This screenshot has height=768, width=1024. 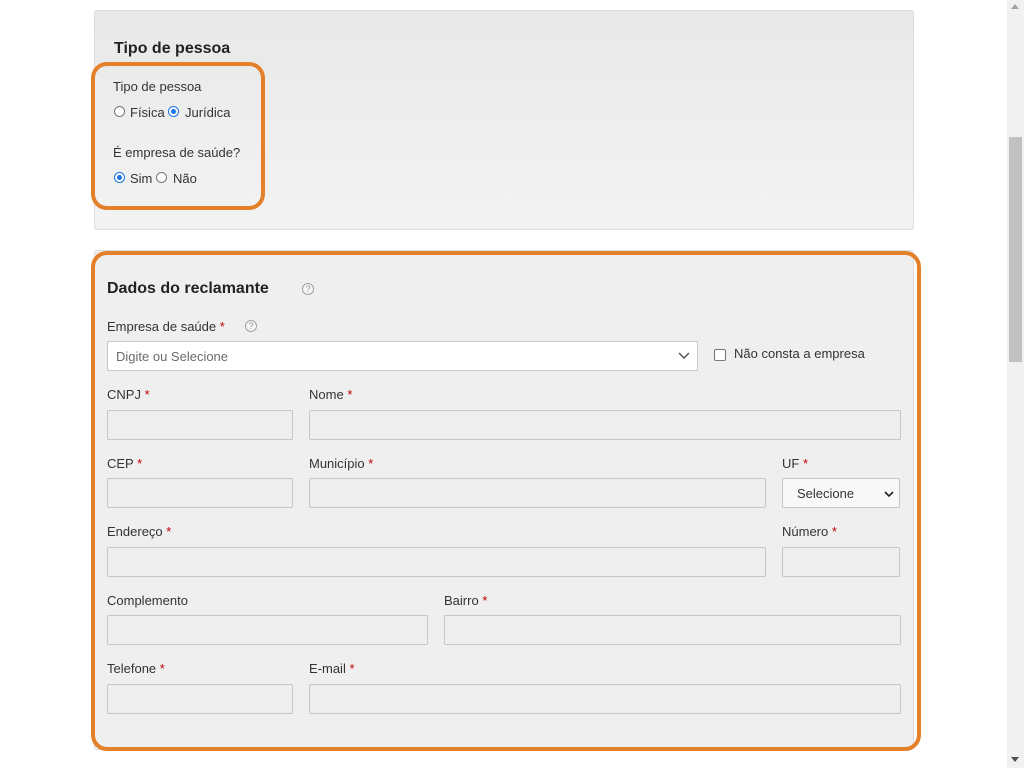 I want to click on scroll-down-icon, so click(x=1015, y=759).